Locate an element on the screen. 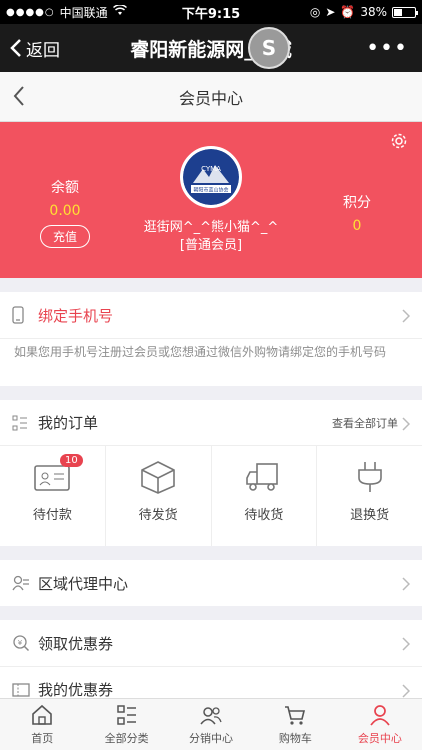  my-coupon-title: 我的优惠券 is located at coordinates (76, 689).